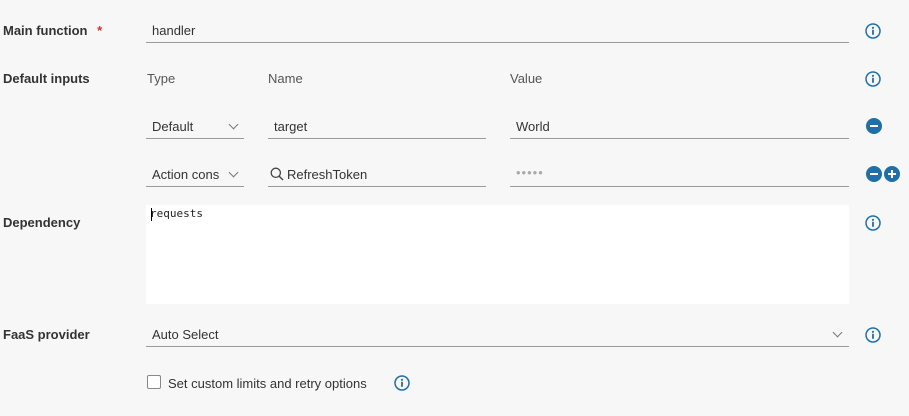 This screenshot has width=909, height=416. Describe the element at coordinates (195, 126) in the screenshot. I see `input-type-select: Default` at that location.